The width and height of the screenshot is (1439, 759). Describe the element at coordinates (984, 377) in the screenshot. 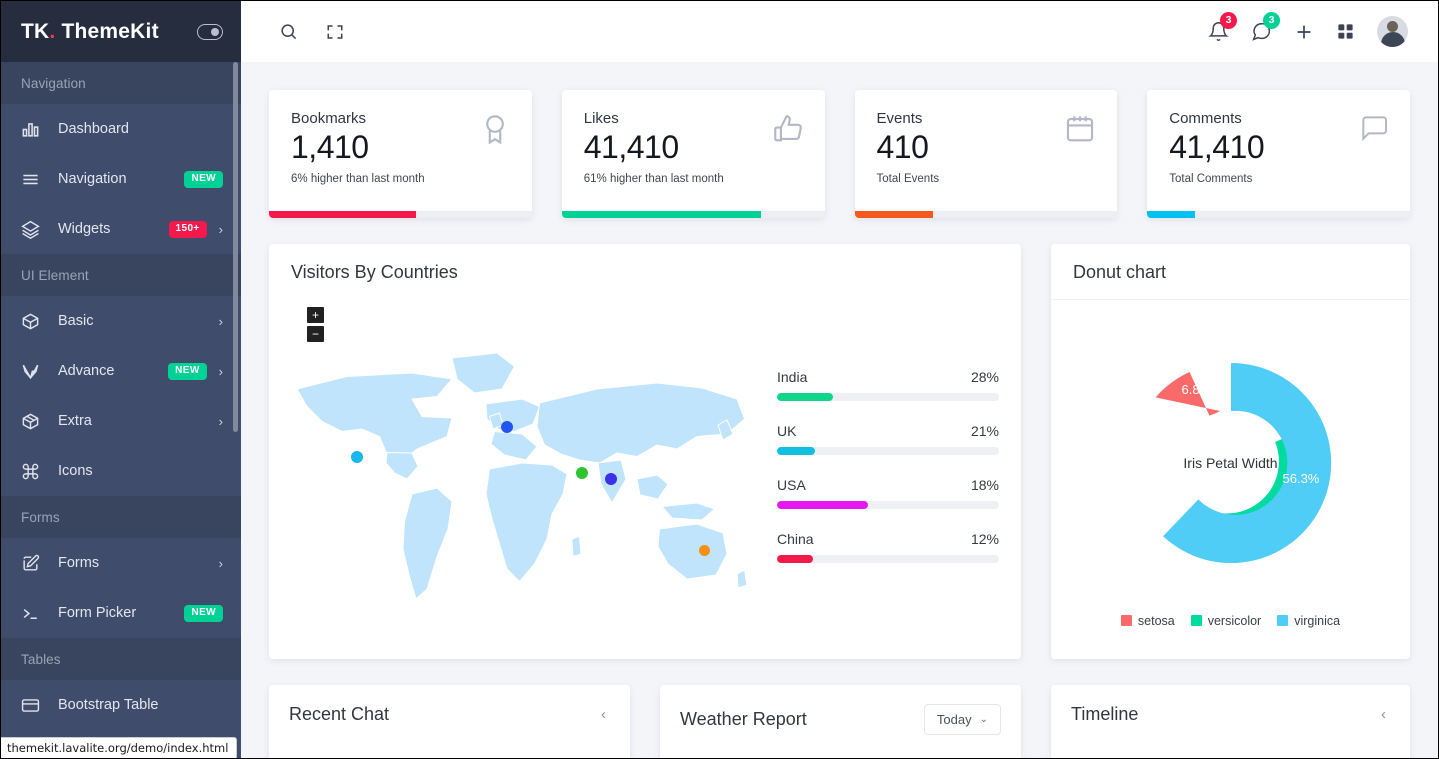

I see `country-percent: 28%` at that location.